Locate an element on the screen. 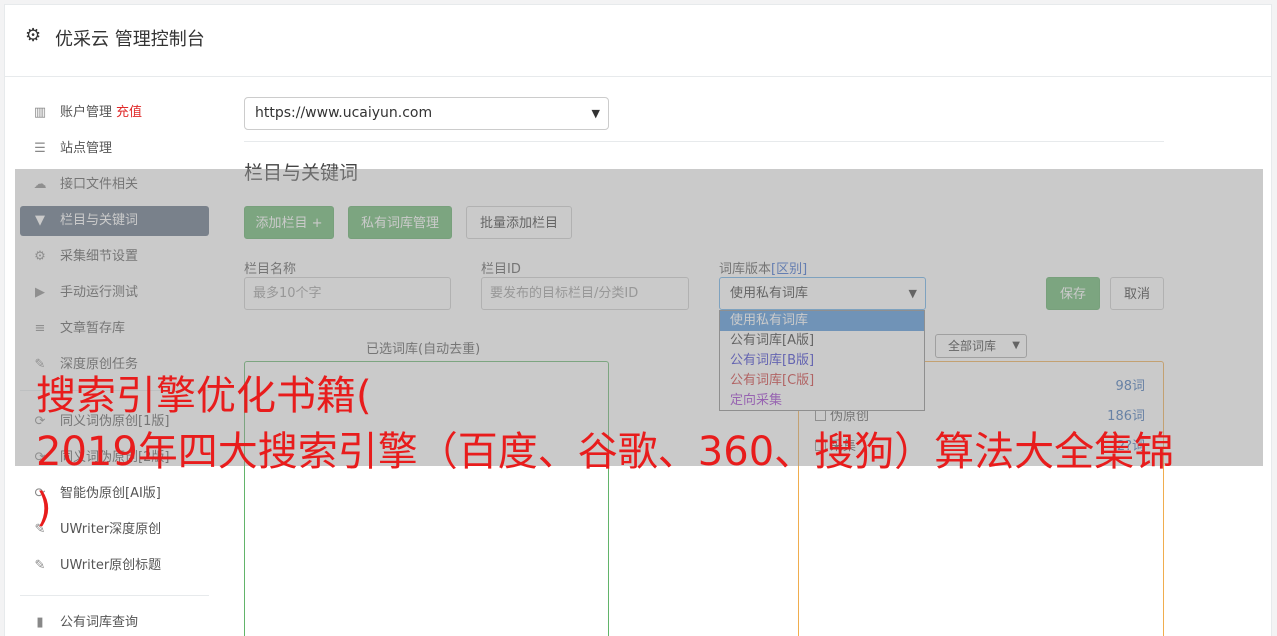 The width and height of the screenshot is (1277, 636). console-title: 优采云 管理控制台 is located at coordinates (130, 39).